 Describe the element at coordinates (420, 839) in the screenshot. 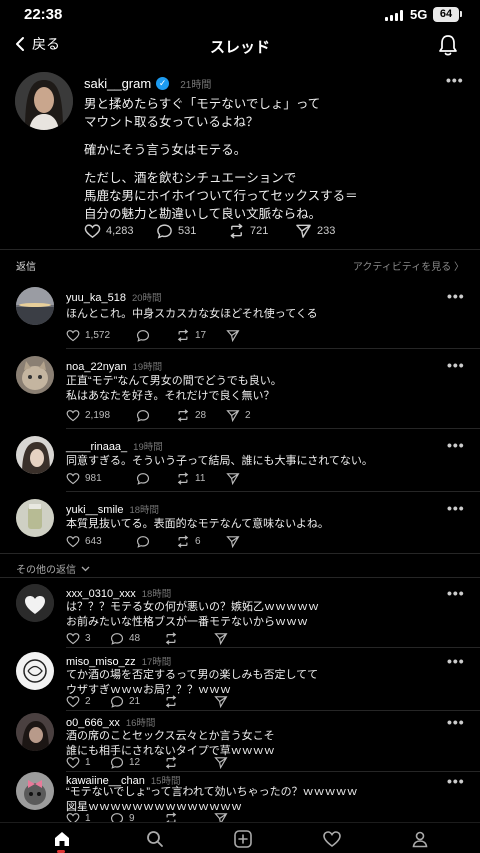

I see `profile-icon` at that location.